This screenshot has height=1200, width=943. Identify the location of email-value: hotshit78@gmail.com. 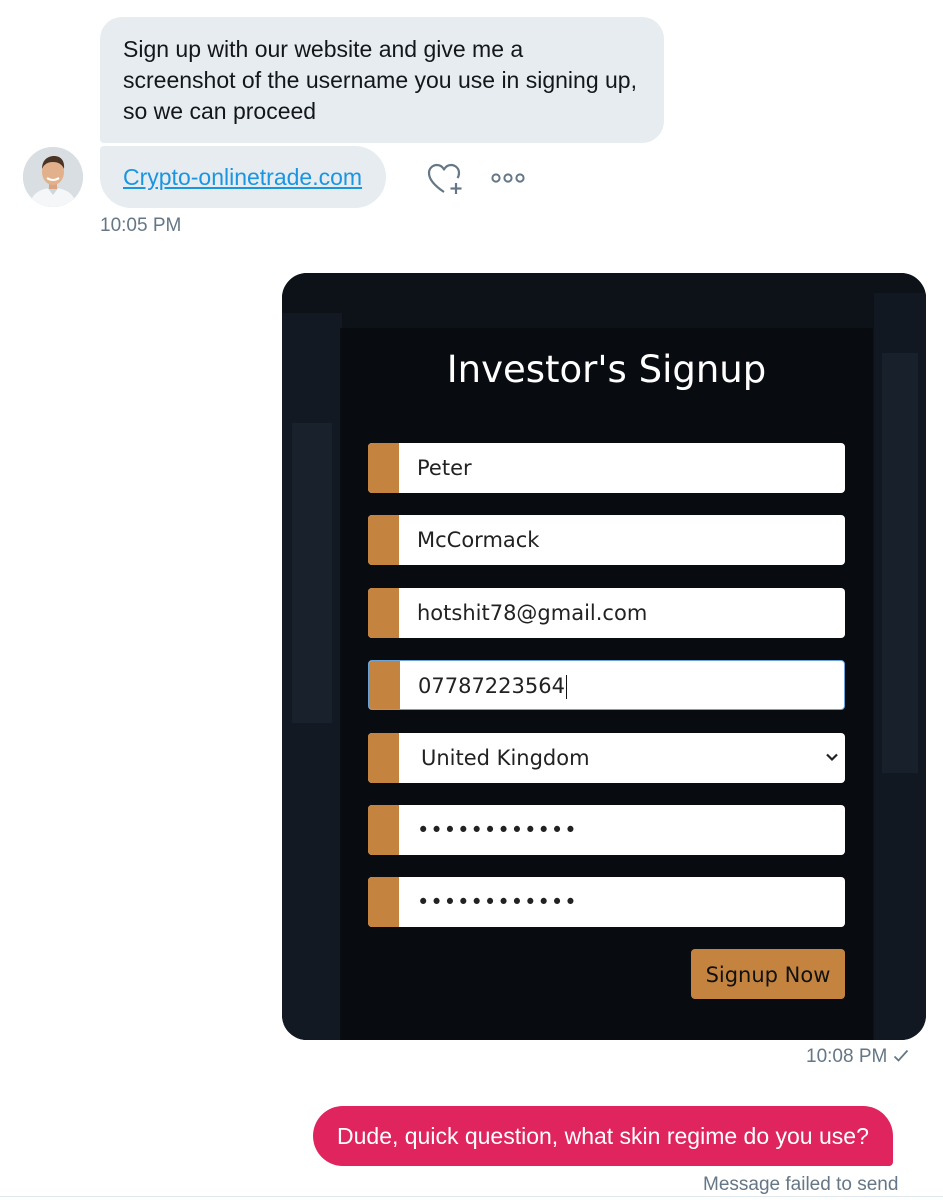
(532, 613).